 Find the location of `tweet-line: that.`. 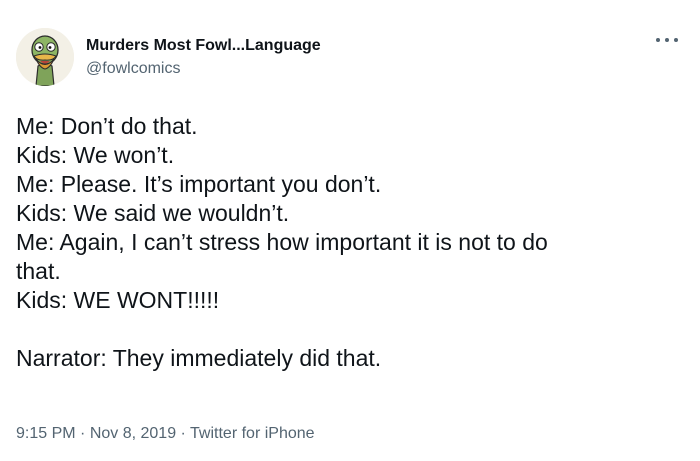

tweet-line: that. is located at coordinates (38, 271).